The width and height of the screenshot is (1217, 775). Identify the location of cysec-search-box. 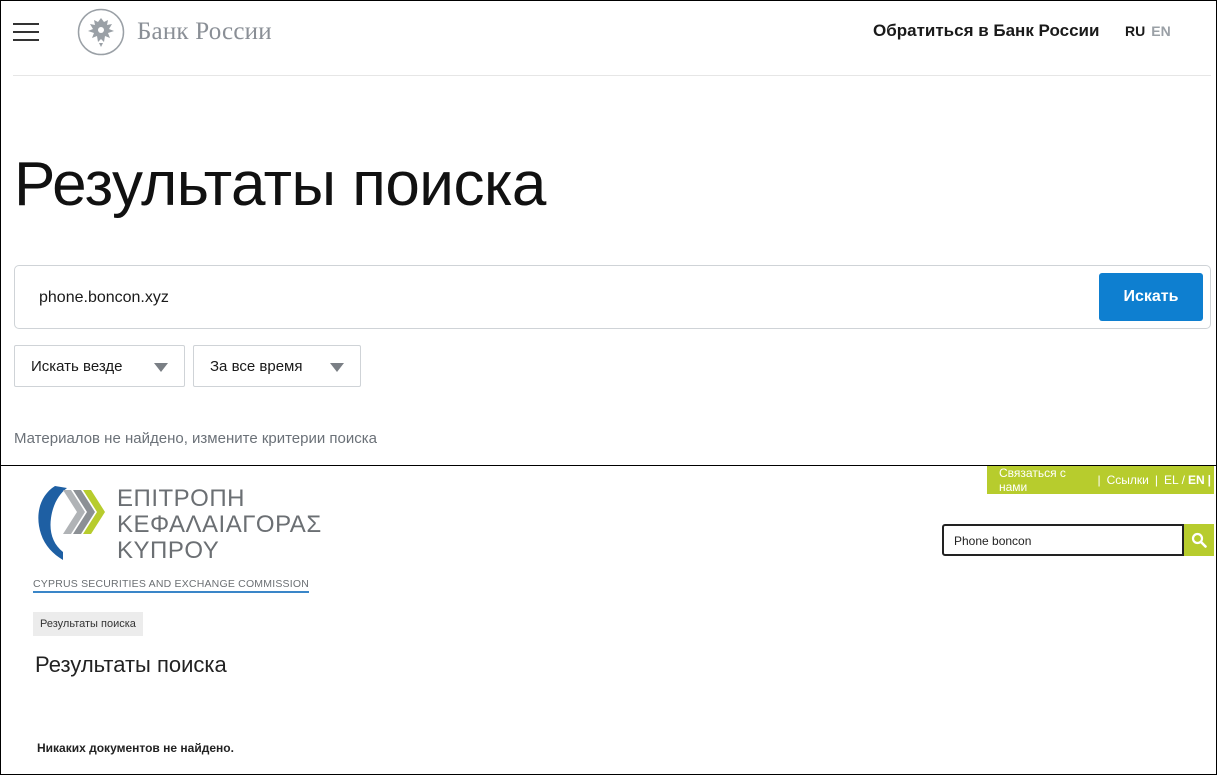
(1063, 540).